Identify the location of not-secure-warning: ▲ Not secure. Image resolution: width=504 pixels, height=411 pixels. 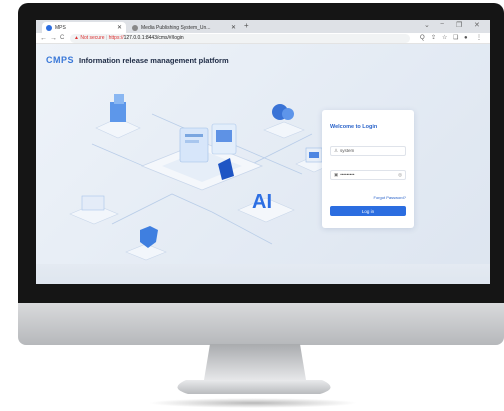
(89, 38).